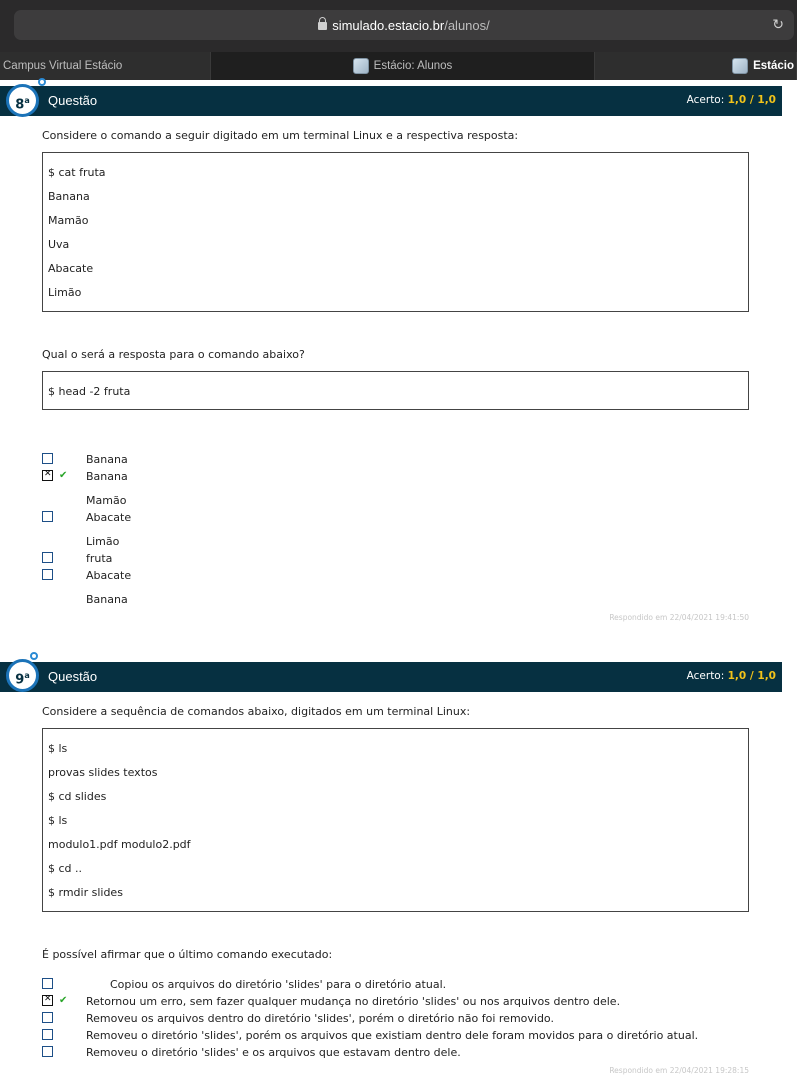 This screenshot has height=1080, width=797. What do you see at coordinates (395, 390) in the screenshot?
I see `code-block: $ head -2 fruta` at bounding box center [395, 390].